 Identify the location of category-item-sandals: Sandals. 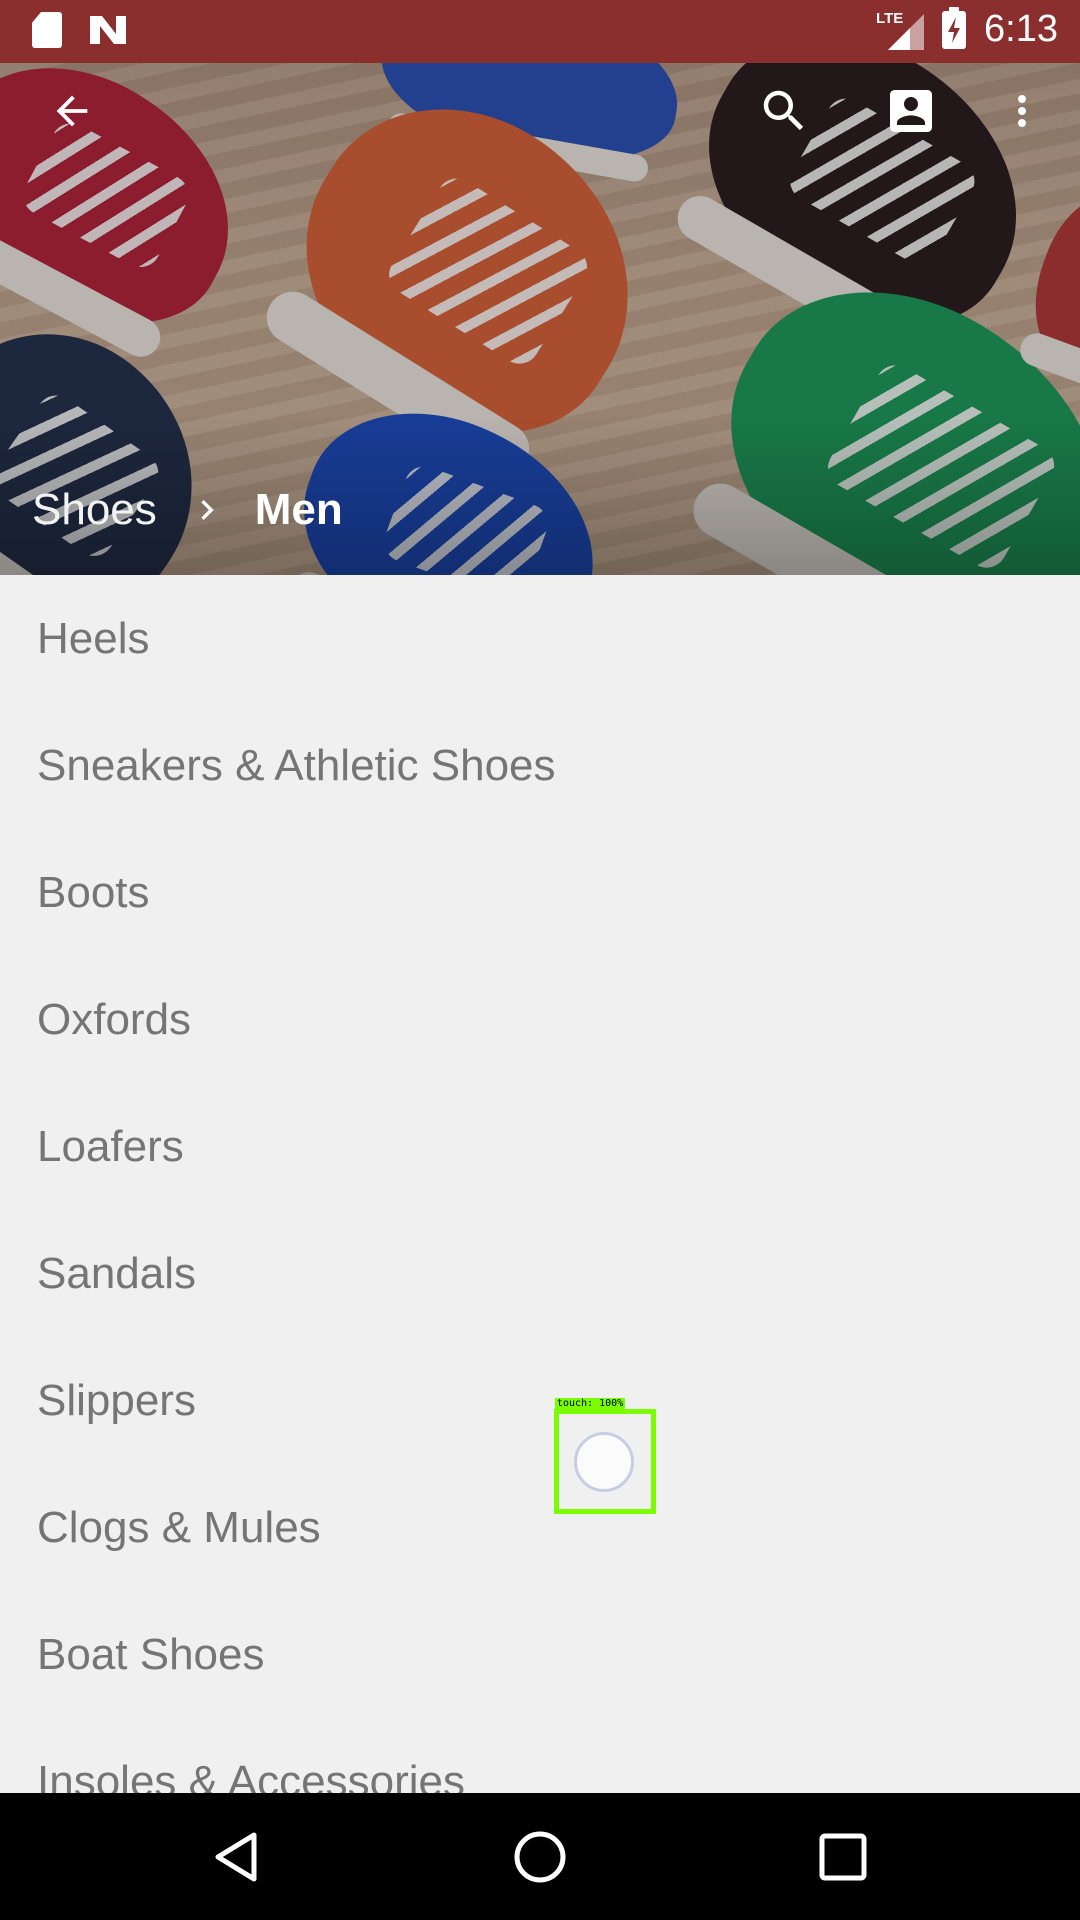
(540, 1273).